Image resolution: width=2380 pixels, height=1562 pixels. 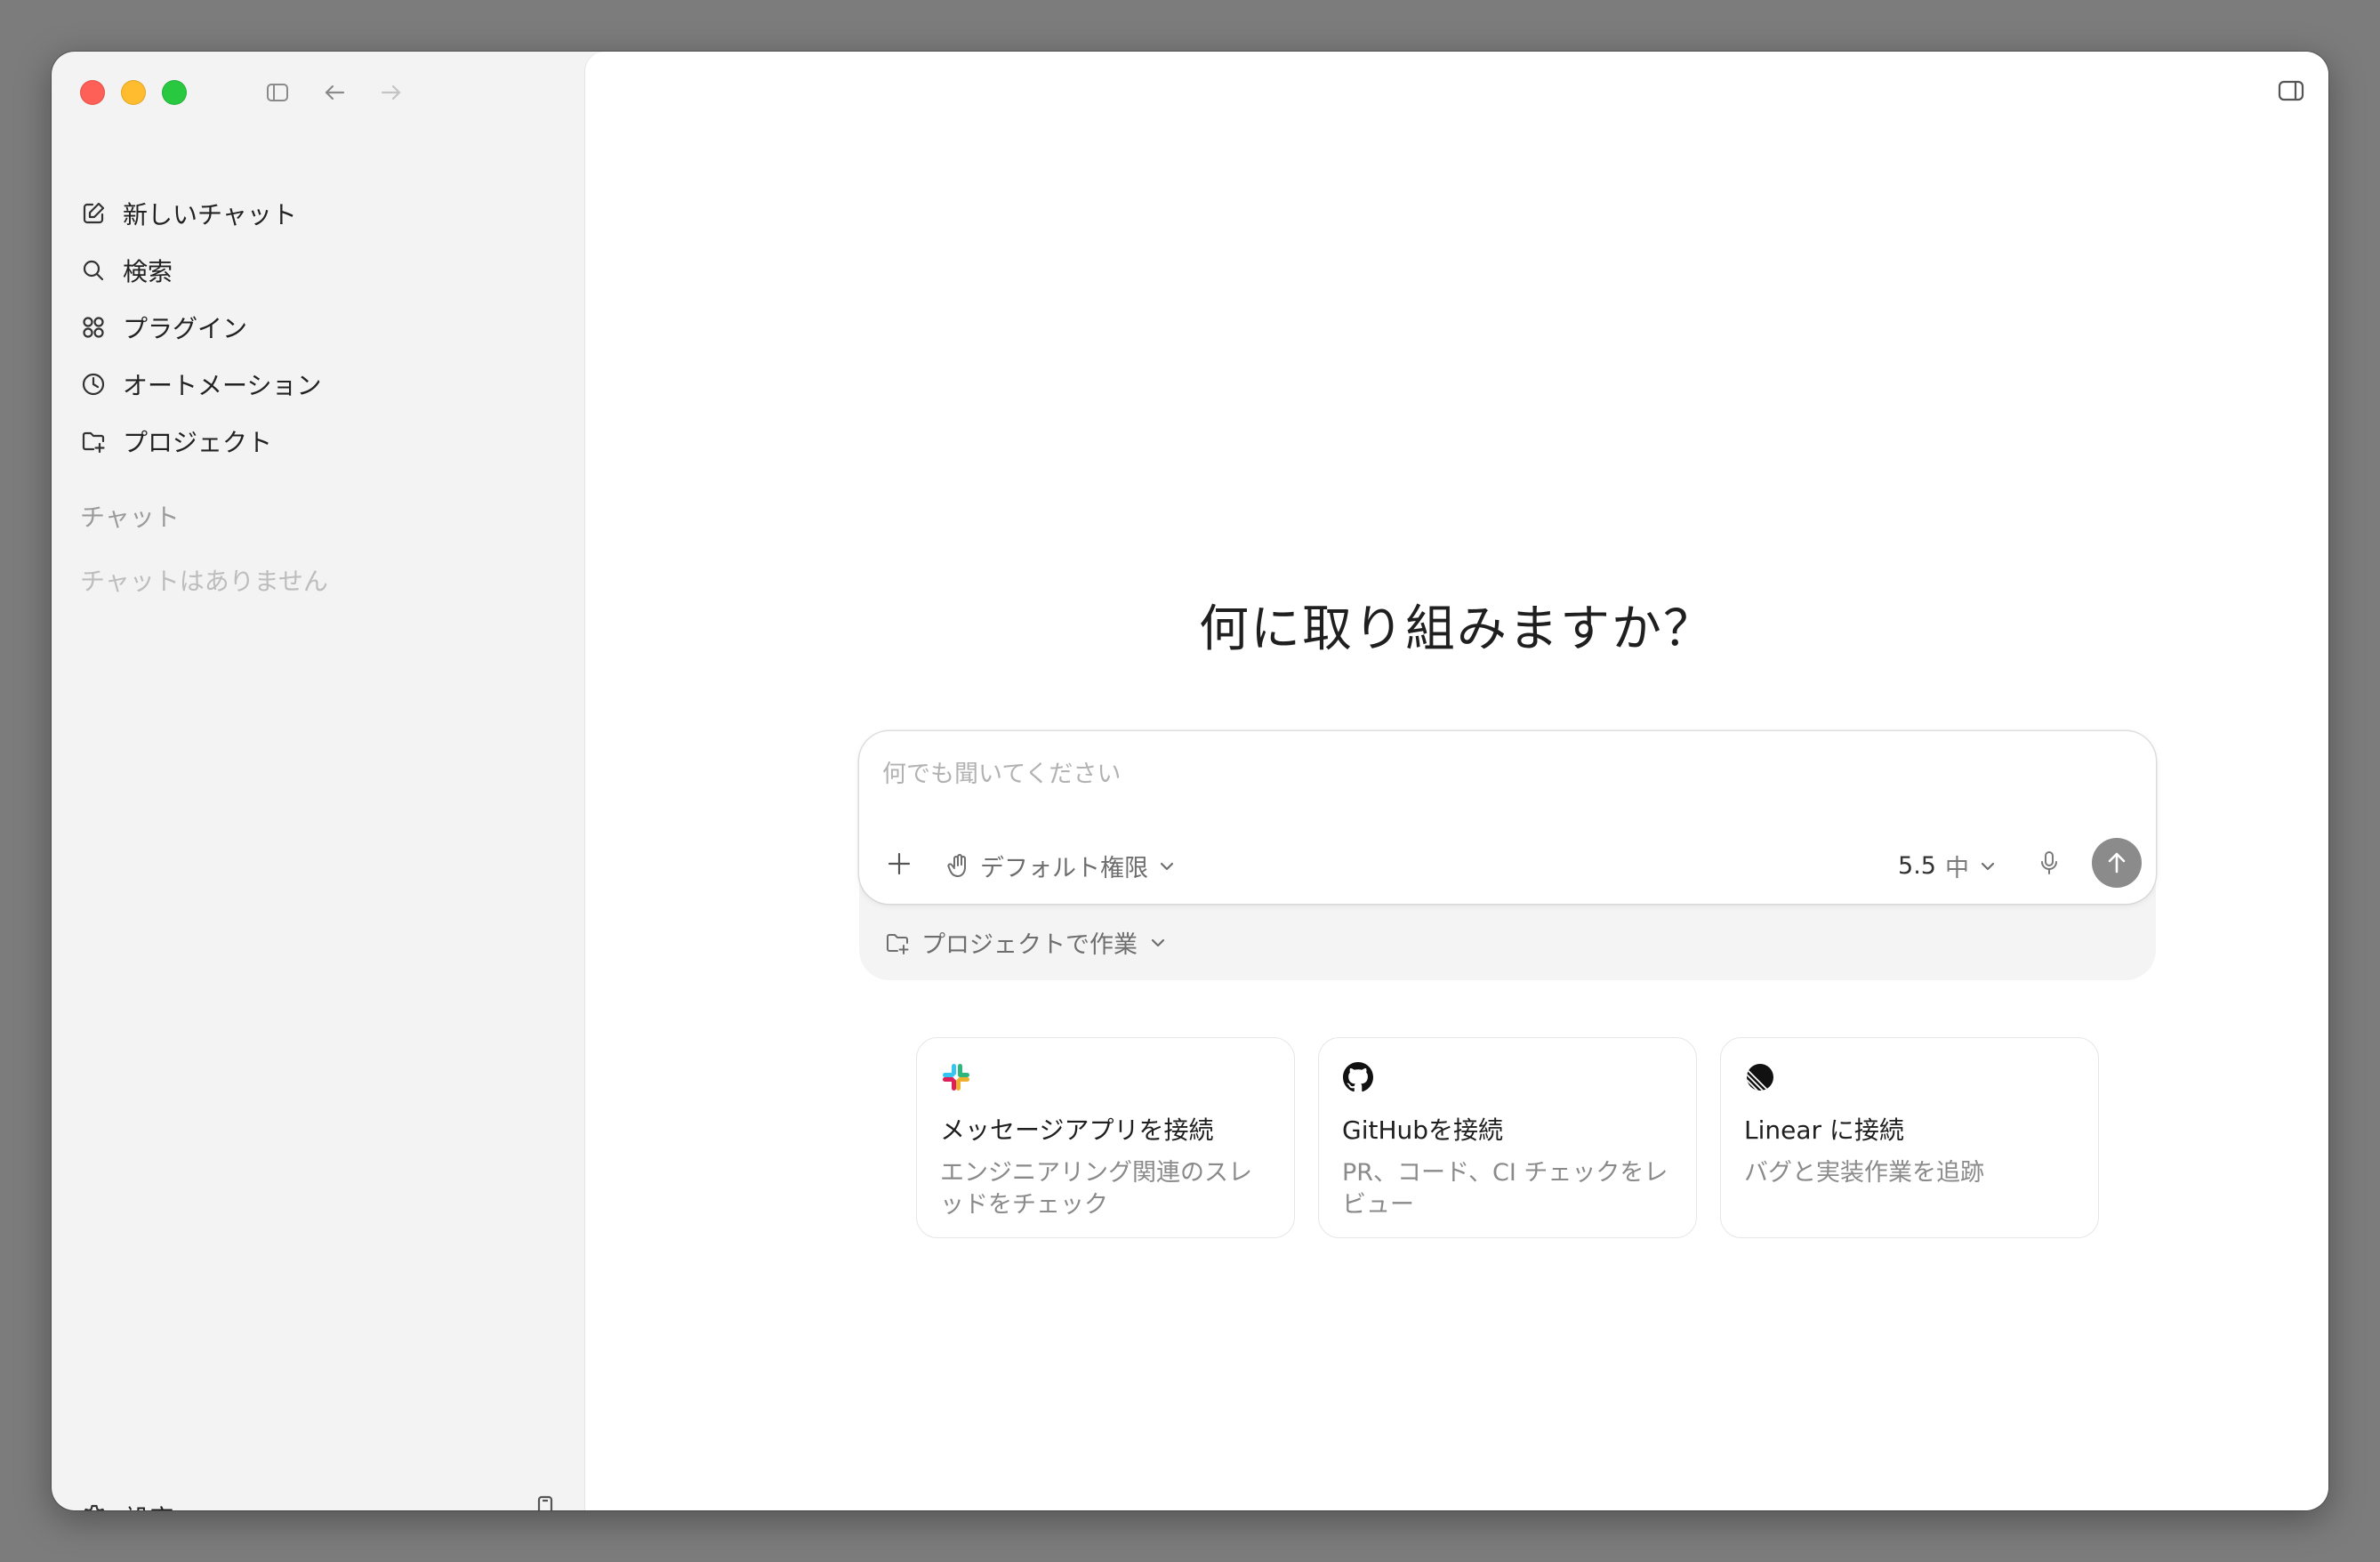 I want to click on composer-container: 何でも聞いてください デフォルト権限 5.5 中 プロジェクトで作業, so click(x=1507, y=855).